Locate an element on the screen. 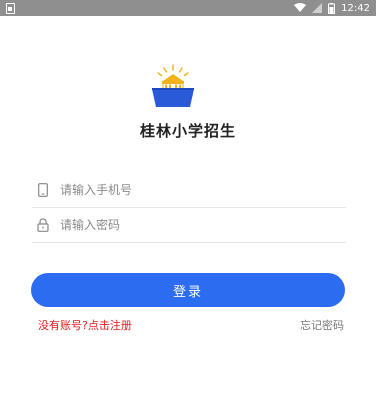 Image resolution: width=376 pixels, height=400 pixels. password-field is located at coordinates (189, 225).